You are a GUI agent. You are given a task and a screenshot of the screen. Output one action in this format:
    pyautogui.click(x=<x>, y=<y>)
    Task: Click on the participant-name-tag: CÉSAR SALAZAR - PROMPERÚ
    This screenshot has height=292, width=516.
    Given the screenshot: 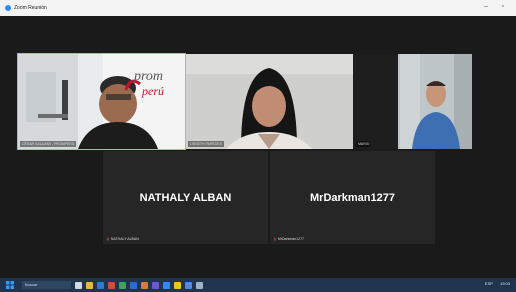 What is the action you would take?
    pyautogui.click(x=48, y=144)
    